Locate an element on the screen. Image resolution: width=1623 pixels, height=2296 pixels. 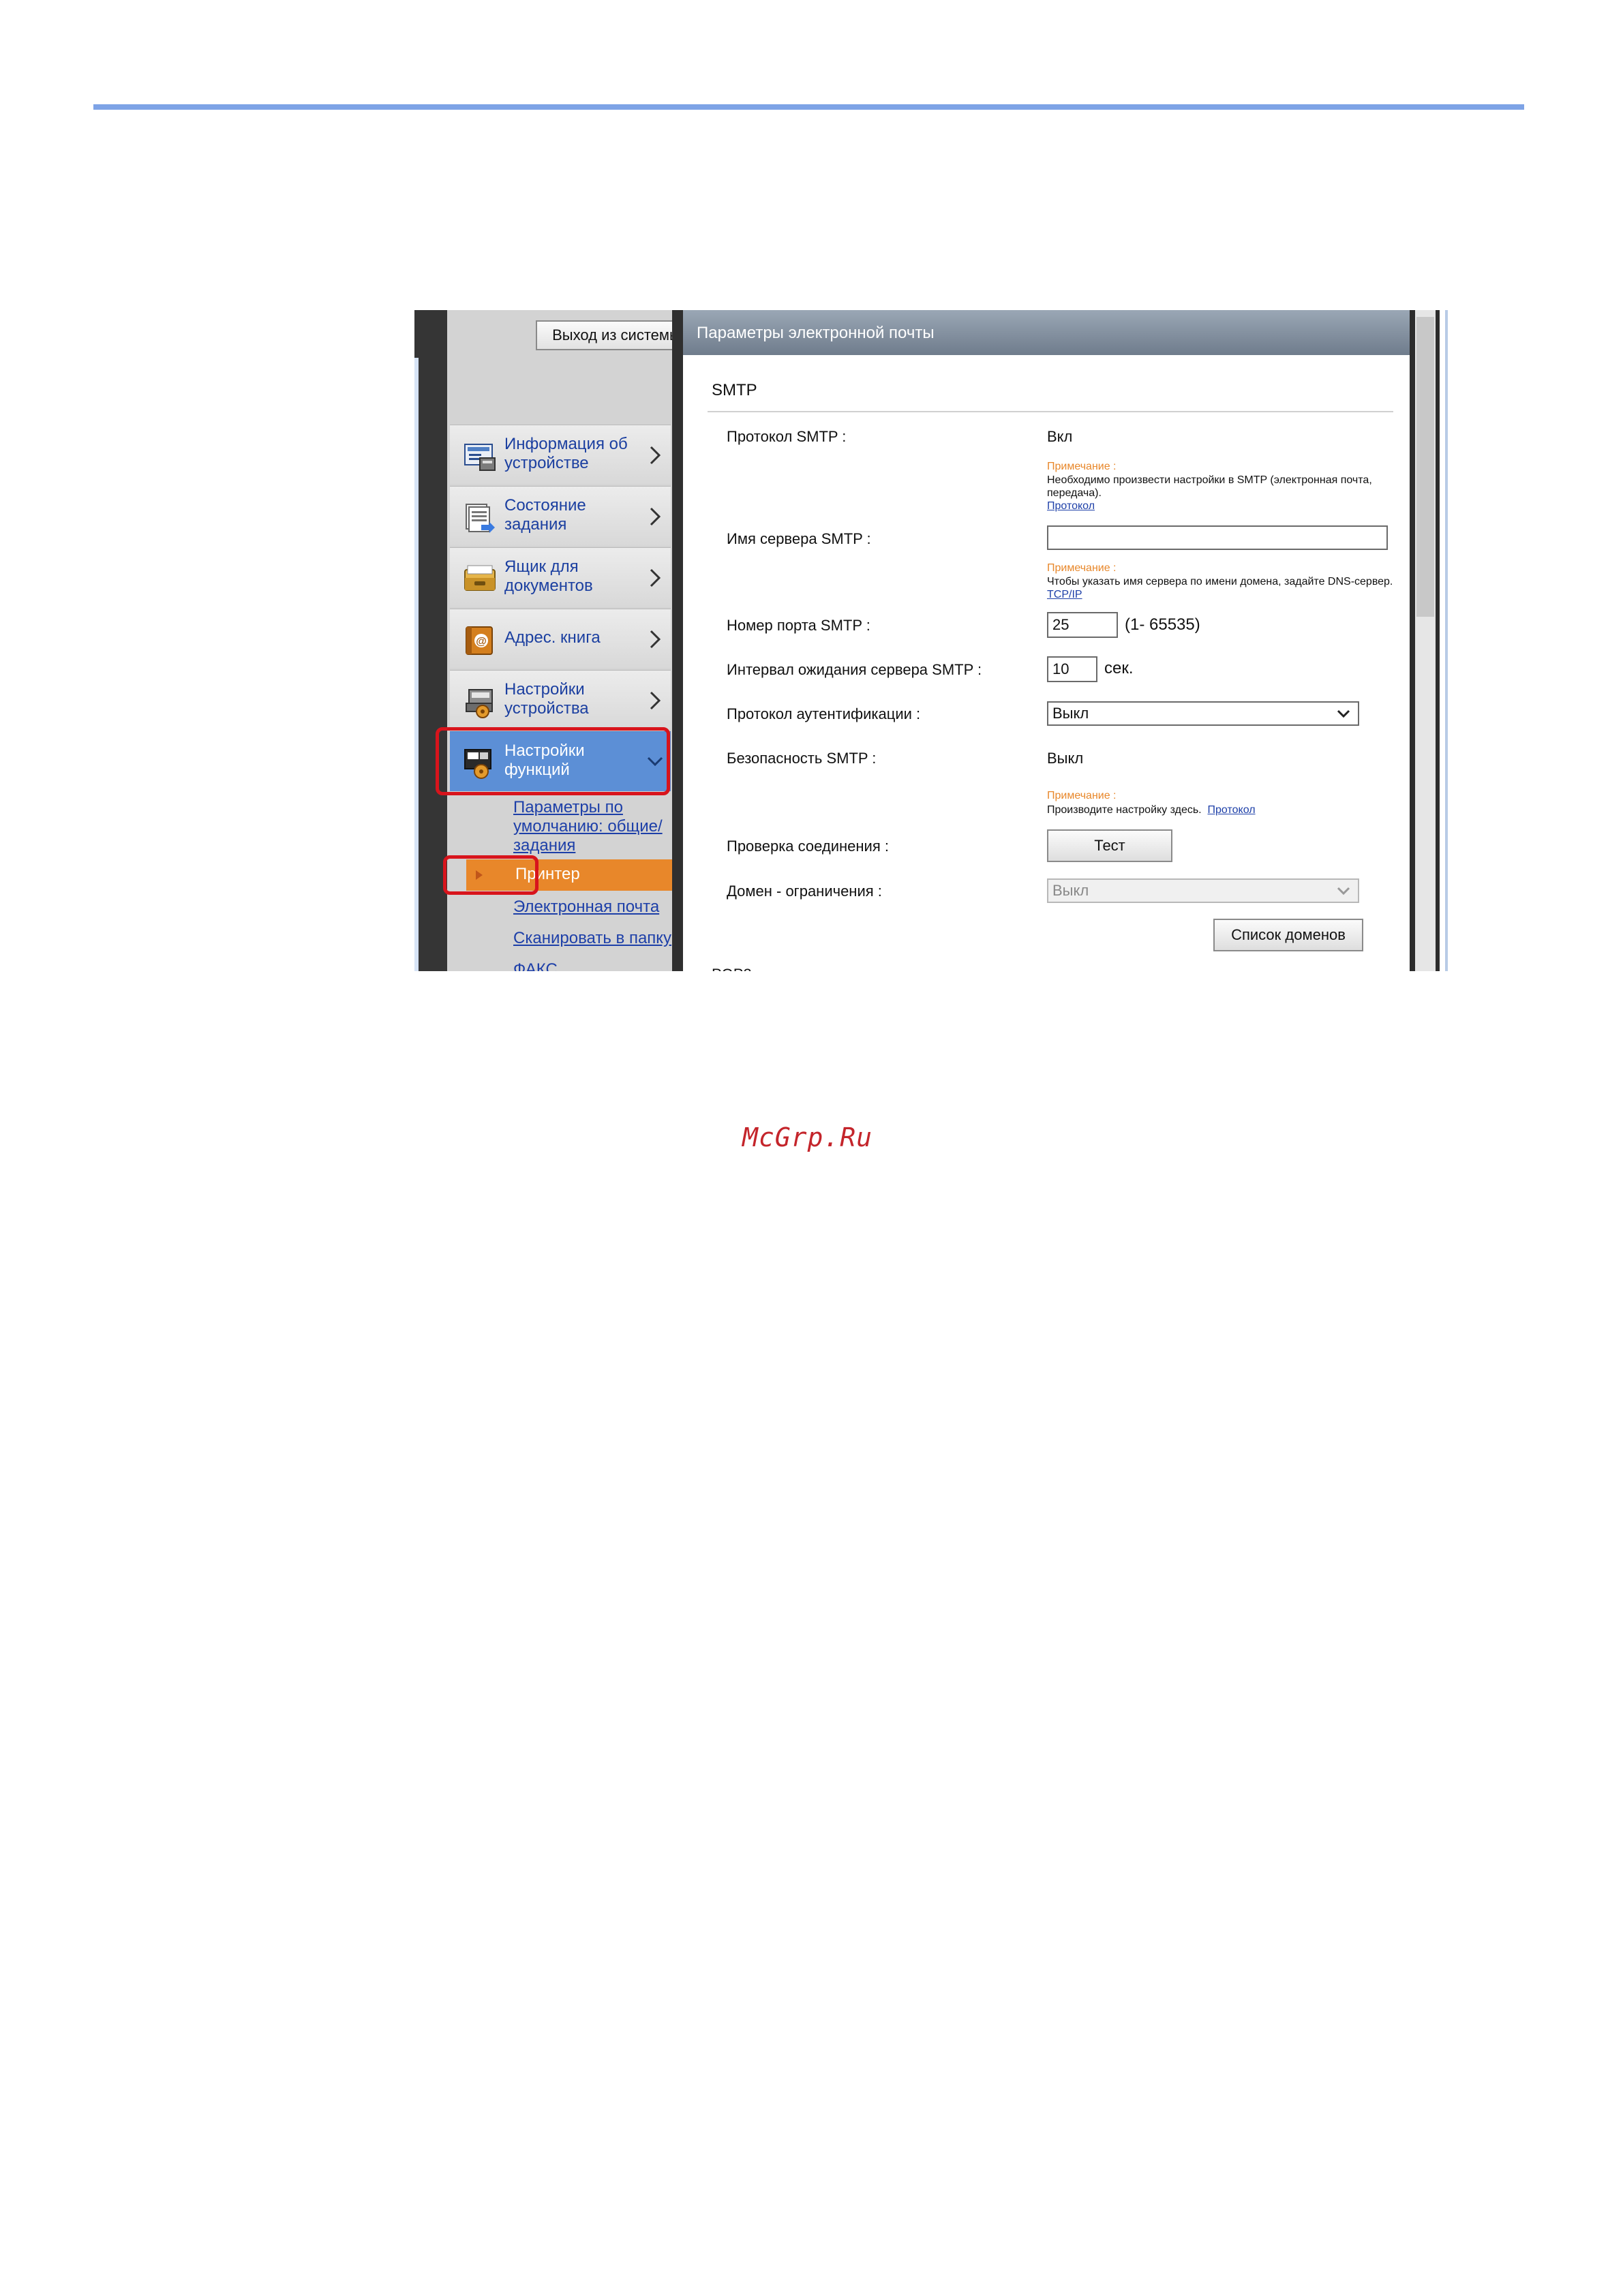
highlight-function-settings is located at coordinates (553, 761).